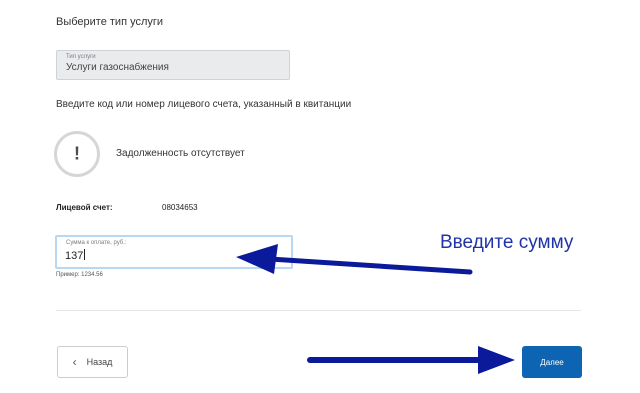  I want to click on arrow-to-next-button, so click(411, 360).